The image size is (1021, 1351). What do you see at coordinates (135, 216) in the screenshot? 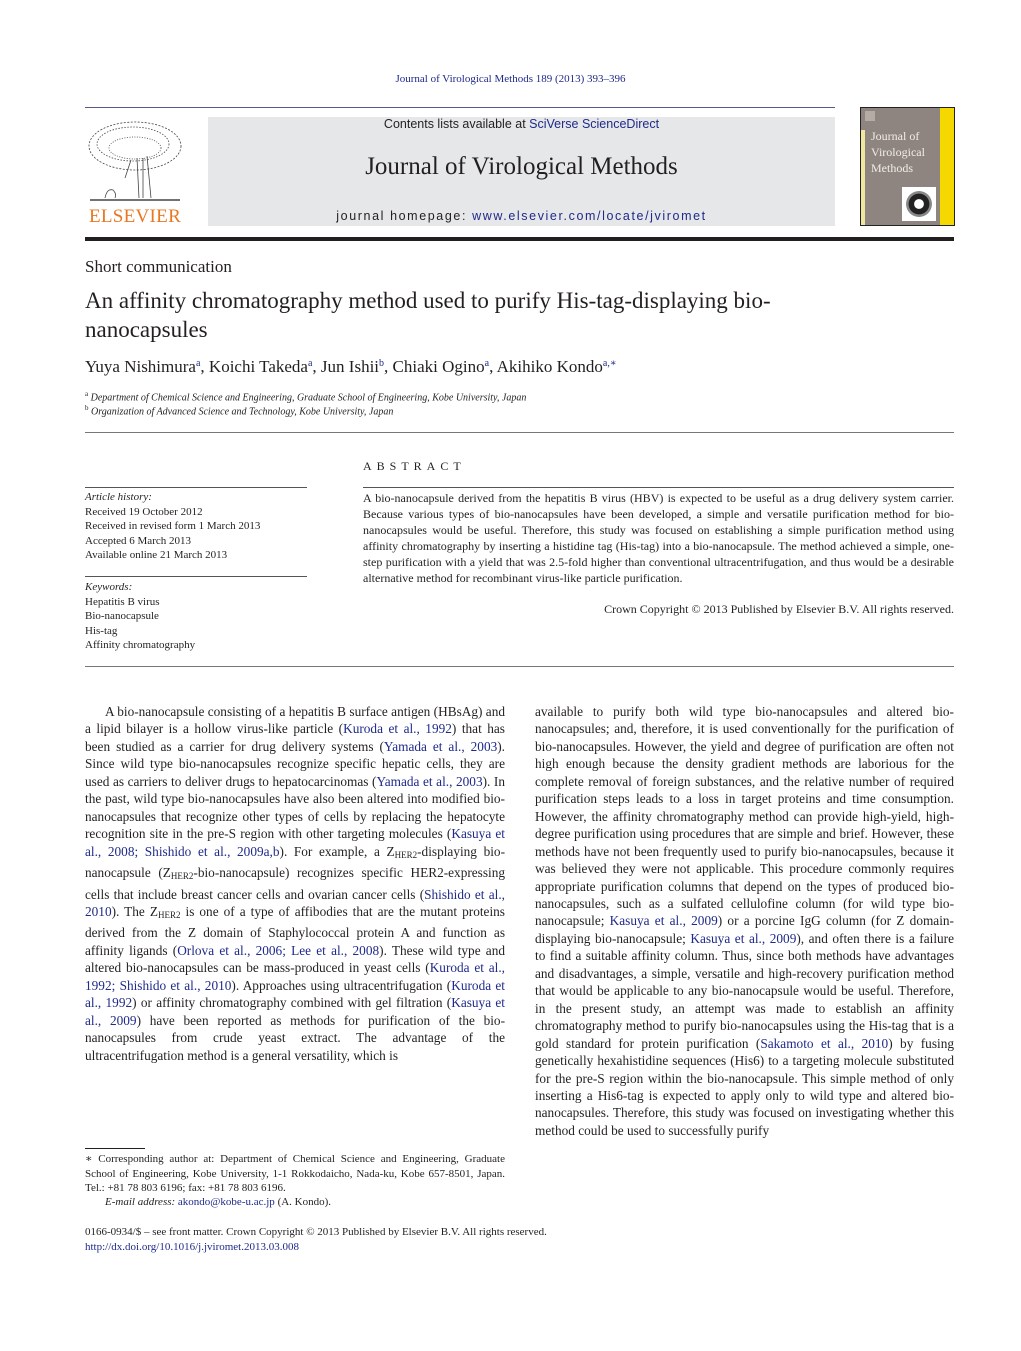
I see `elsevier-wordmark: ELSEVIER` at bounding box center [135, 216].